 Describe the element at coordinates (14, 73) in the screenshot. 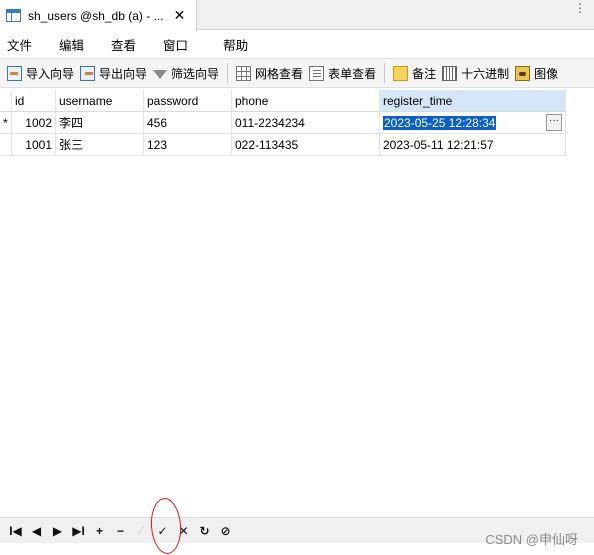

I see `import-icon` at that location.